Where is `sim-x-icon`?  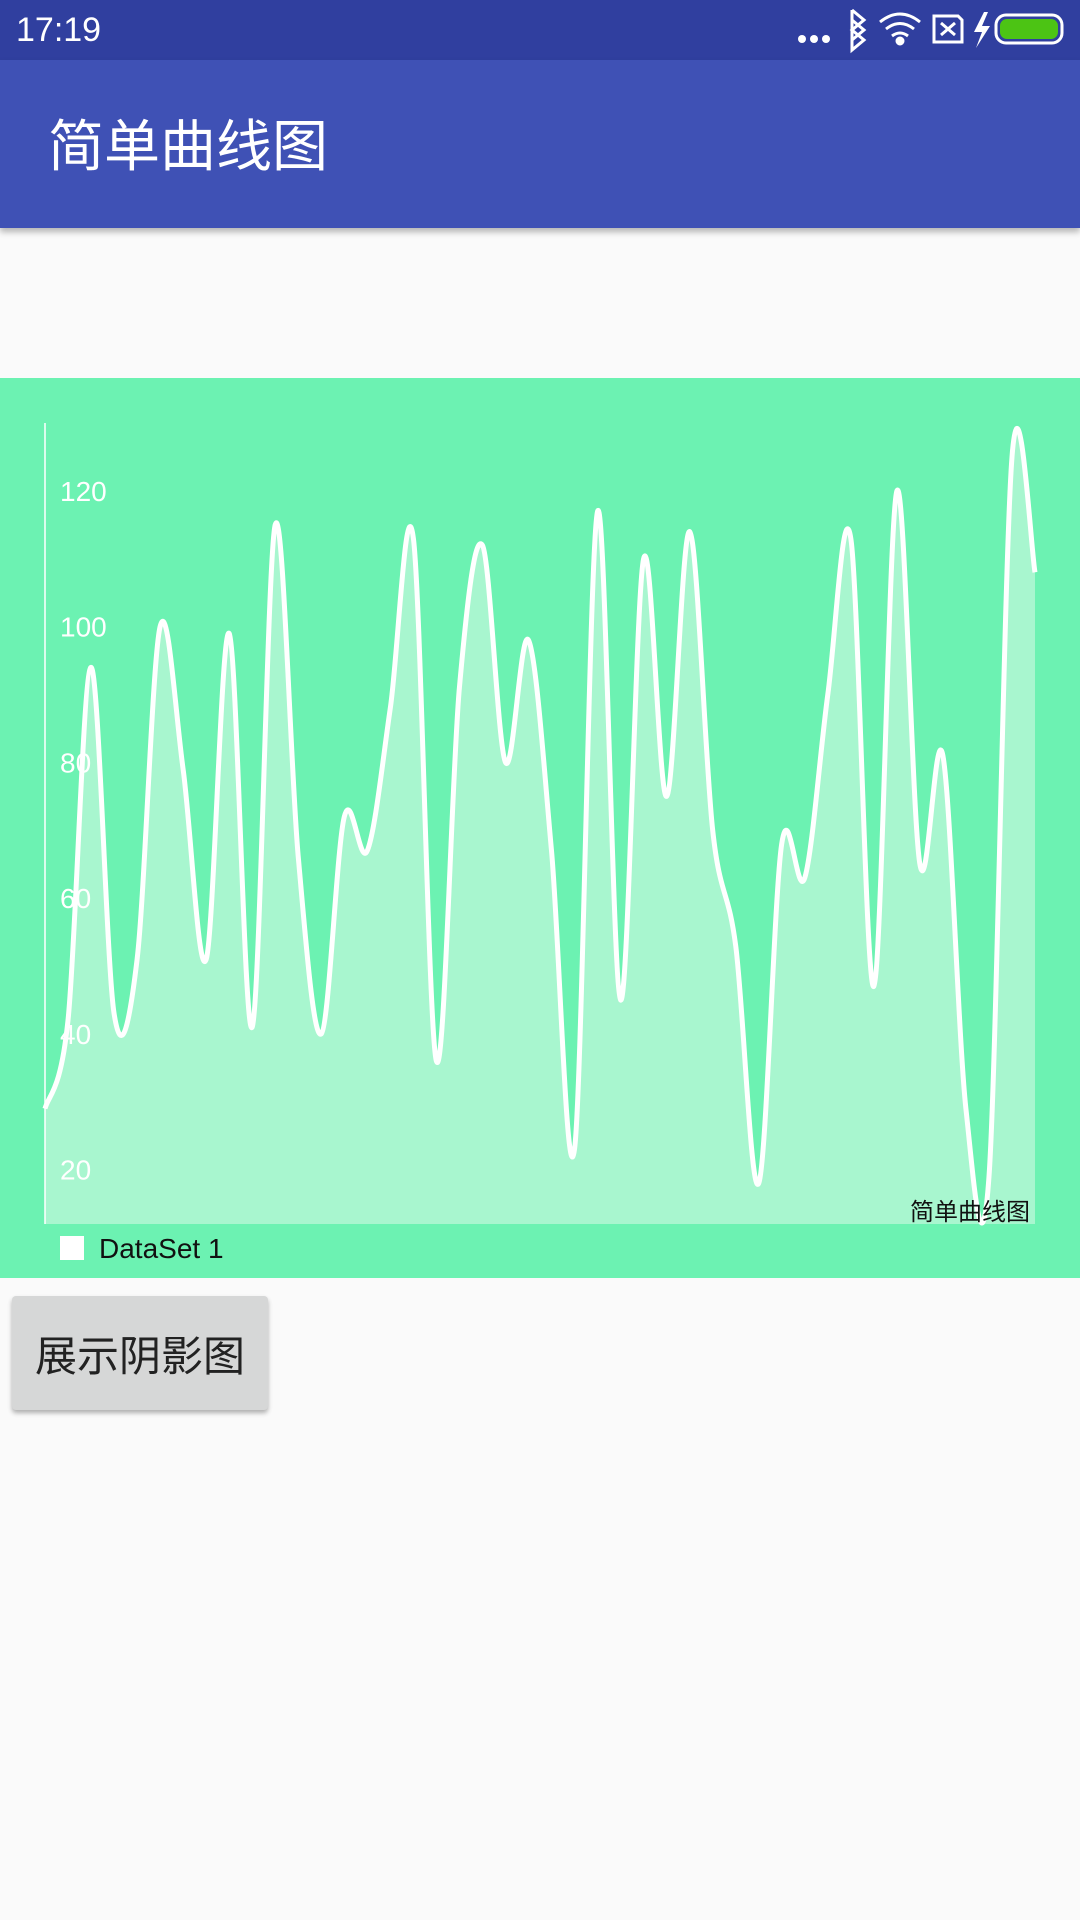
sim-x-icon is located at coordinates (948, 29).